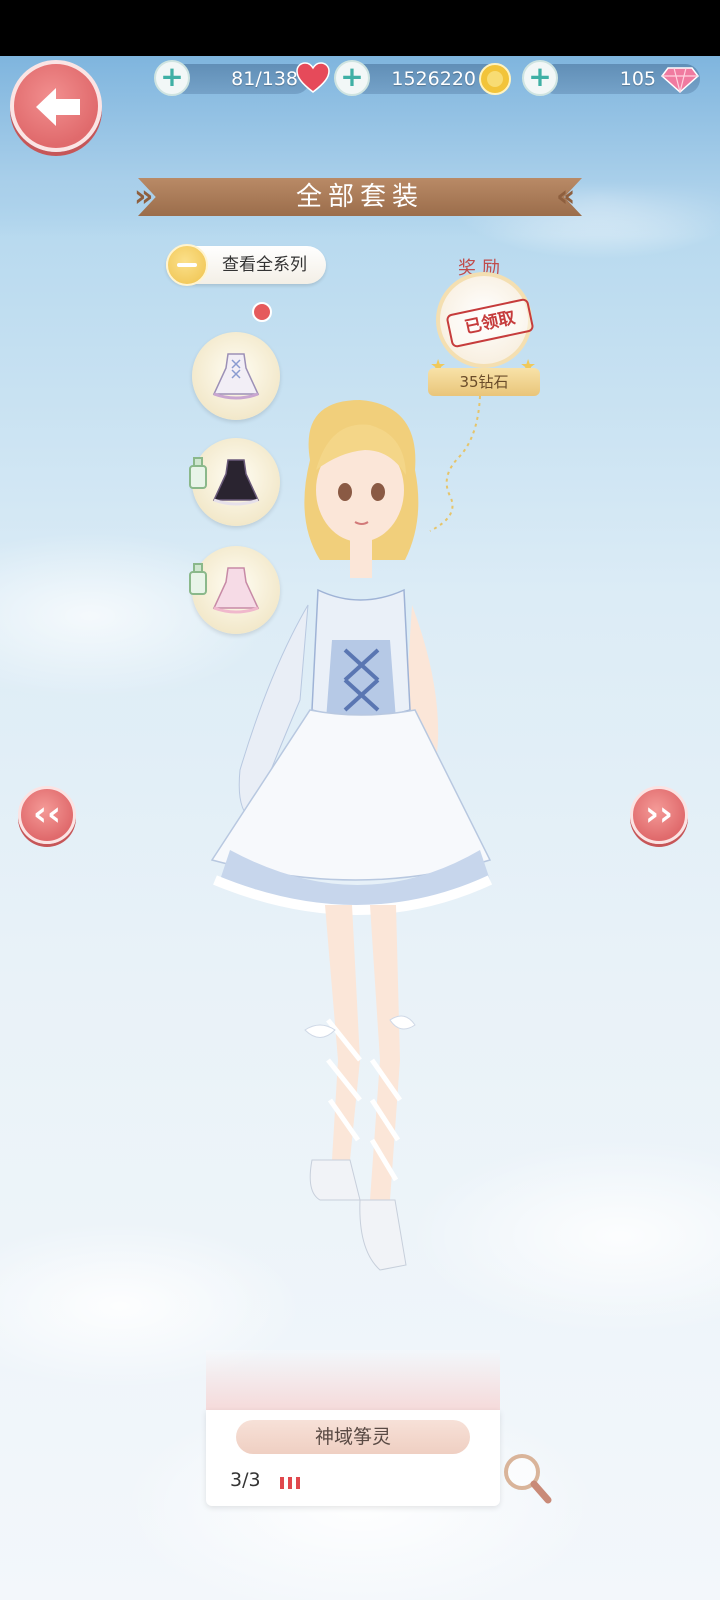 The image size is (720, 1600). I want to click on diamonds-value: 105, so click(637, 79).